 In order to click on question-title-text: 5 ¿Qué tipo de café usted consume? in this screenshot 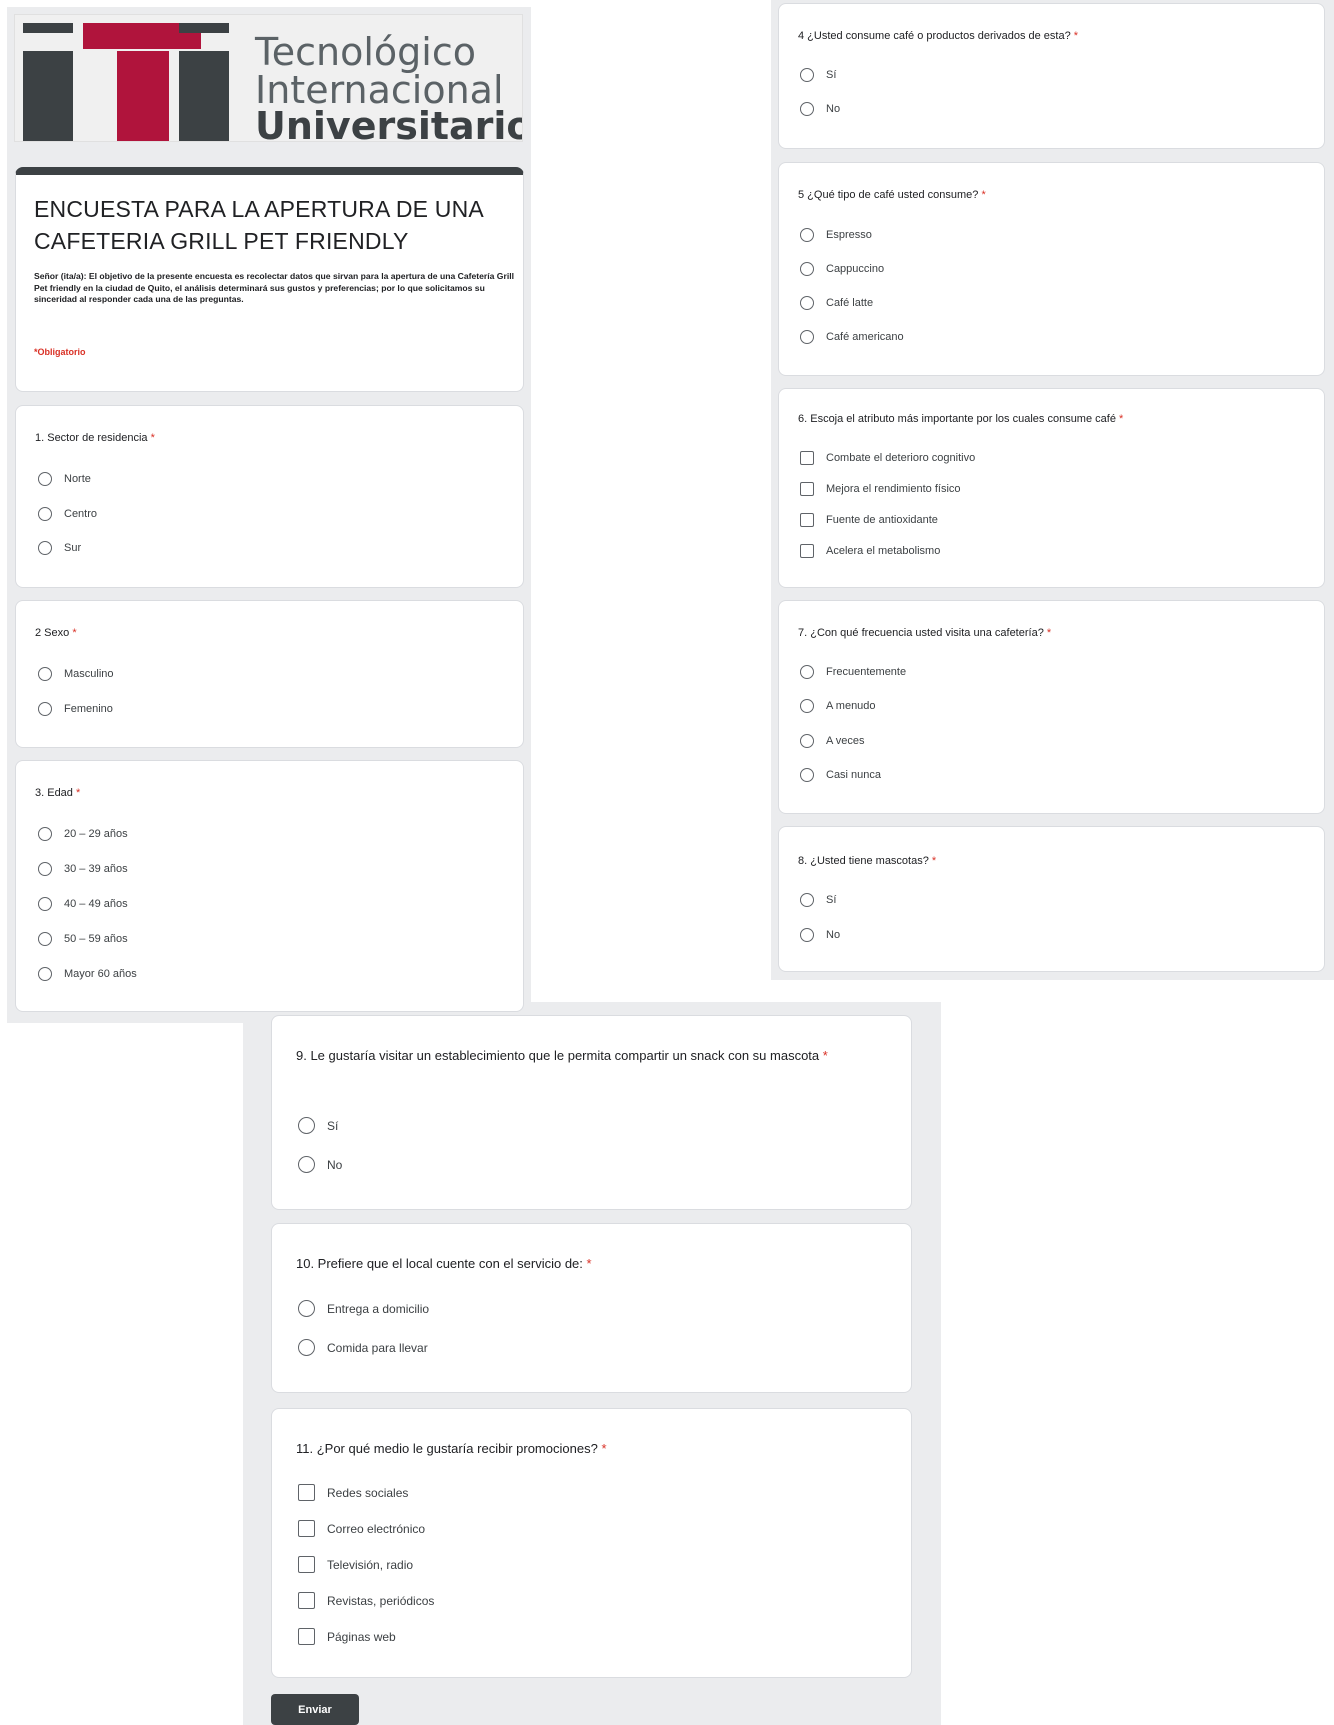, I will do `click(888, 195)`.